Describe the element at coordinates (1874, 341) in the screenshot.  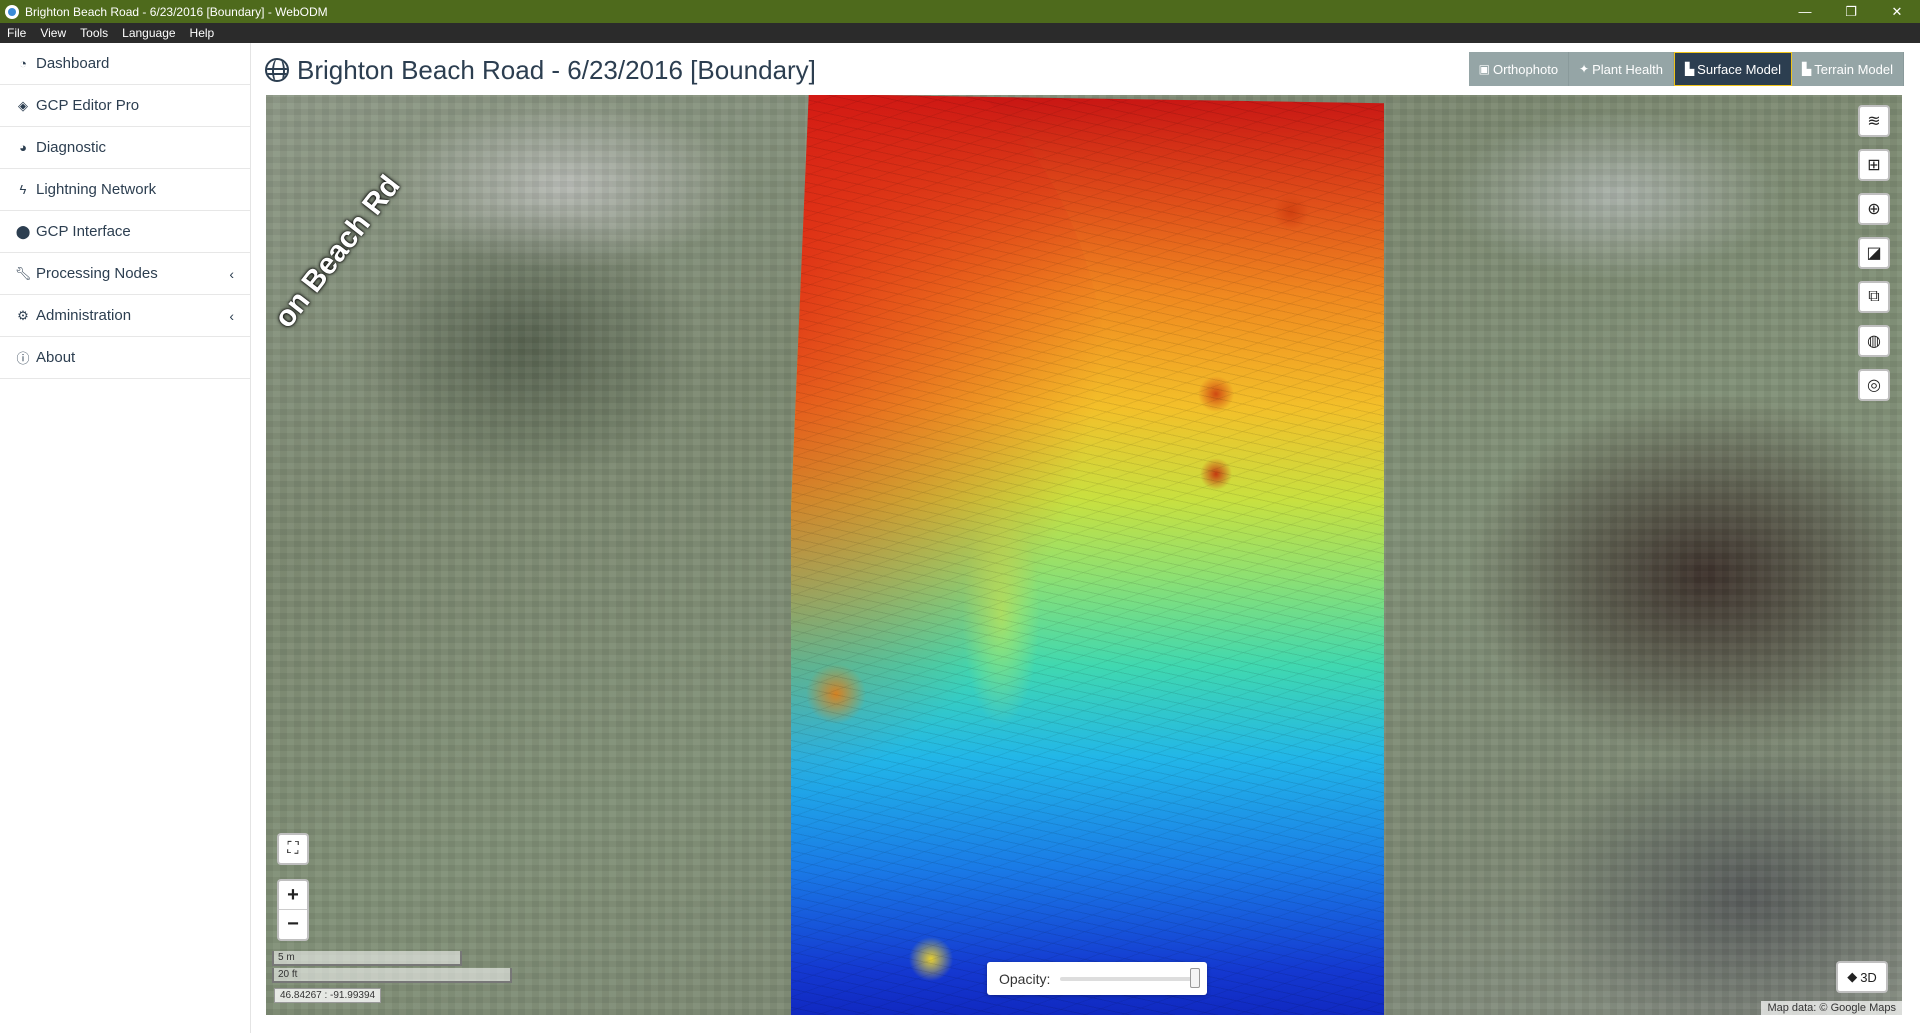
I see `contours-icon: ◍` at that location.